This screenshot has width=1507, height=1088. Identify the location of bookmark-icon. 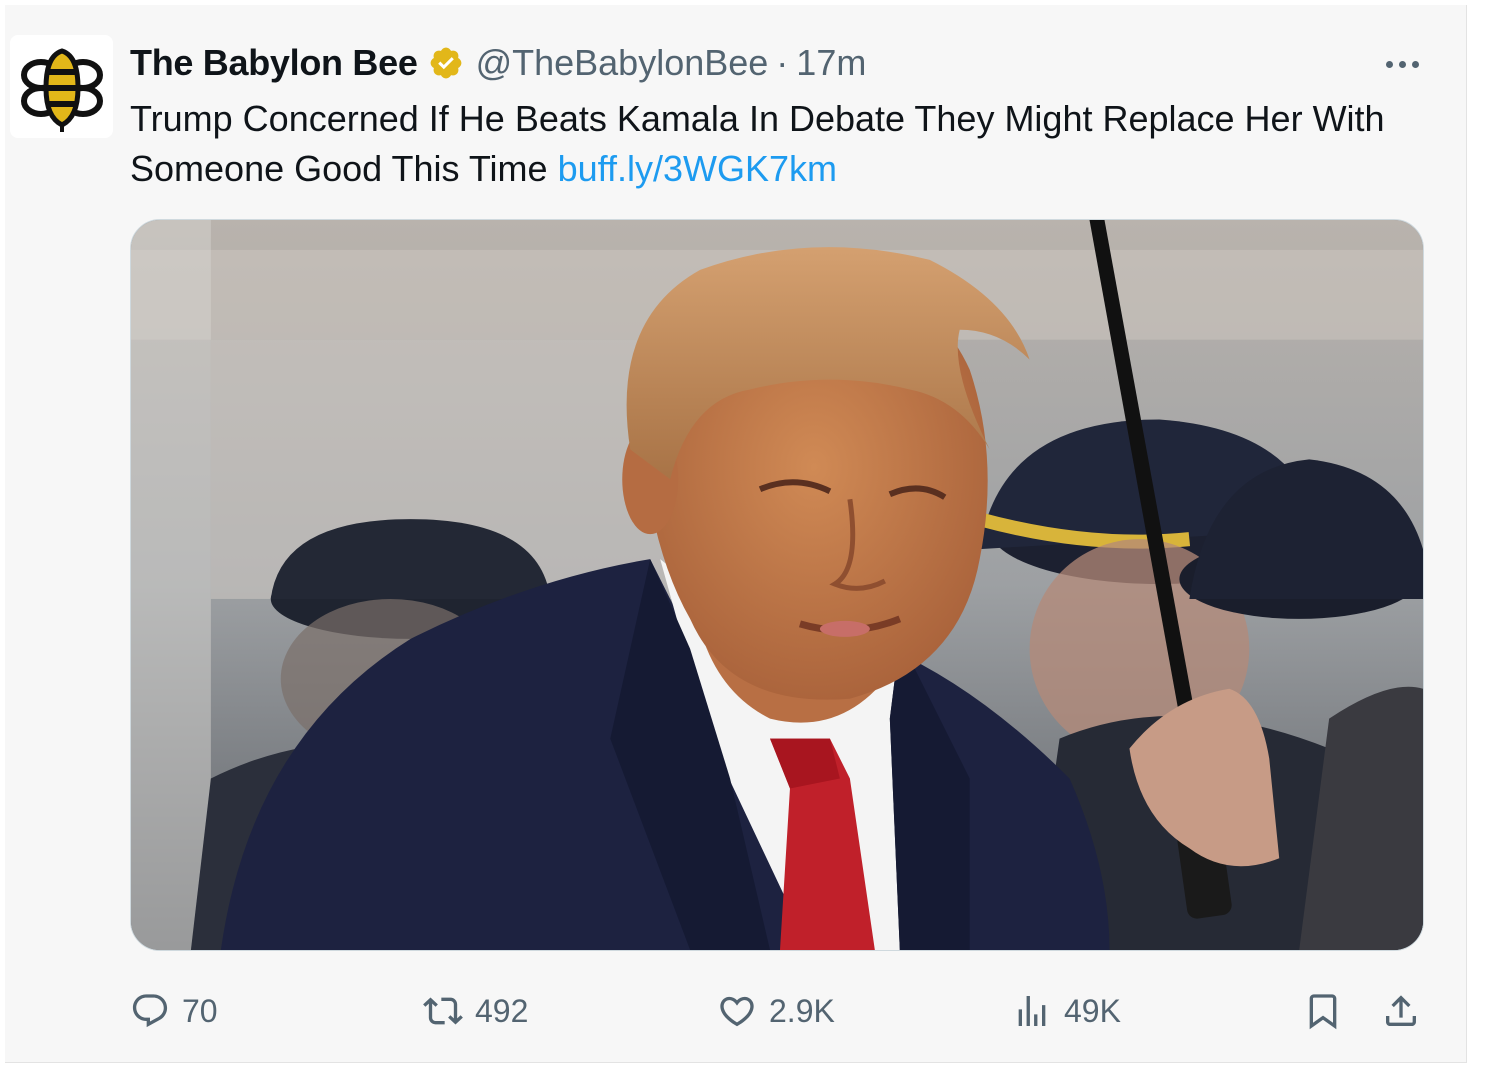
(1323, 1012).